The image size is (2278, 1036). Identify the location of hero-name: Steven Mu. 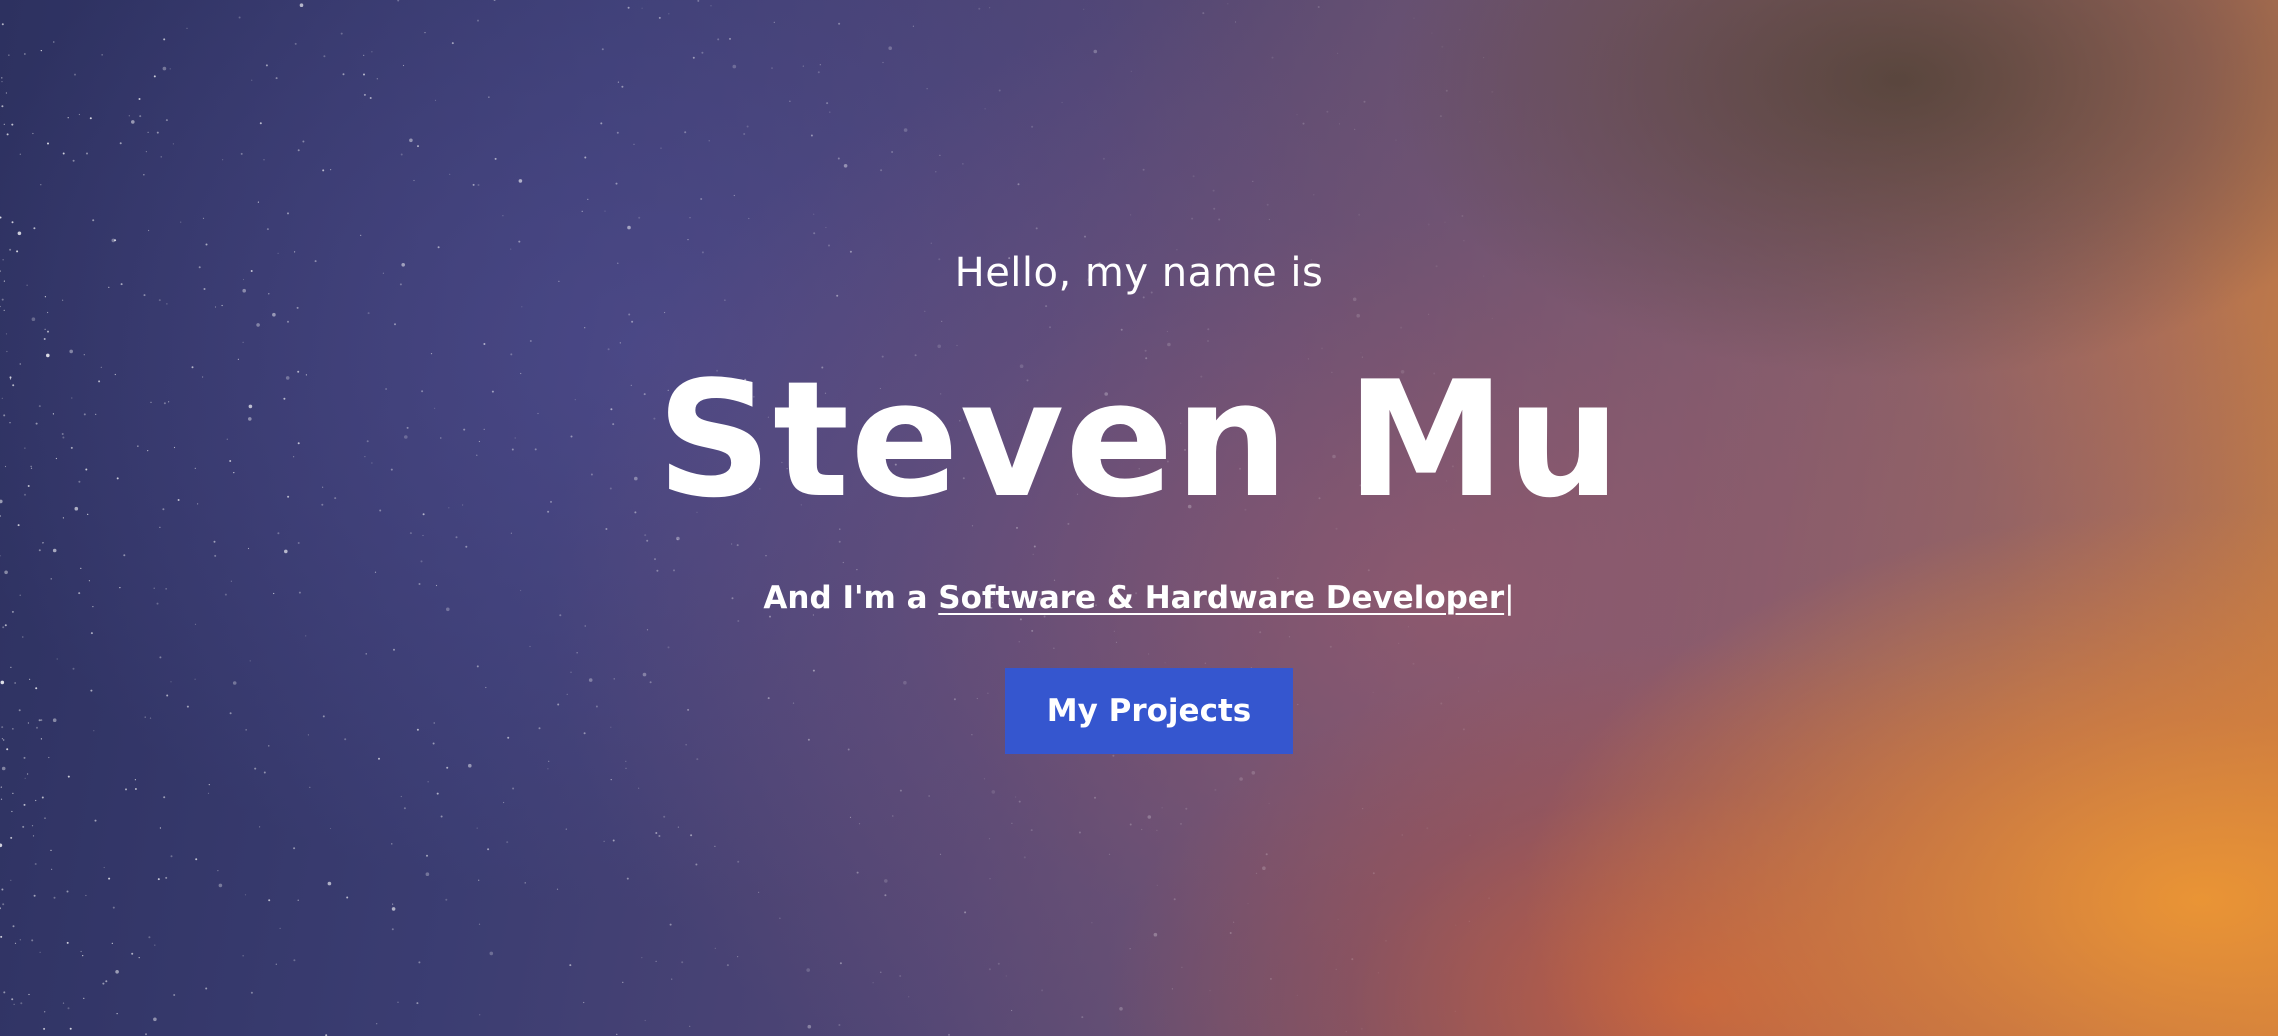
(1139, 439).